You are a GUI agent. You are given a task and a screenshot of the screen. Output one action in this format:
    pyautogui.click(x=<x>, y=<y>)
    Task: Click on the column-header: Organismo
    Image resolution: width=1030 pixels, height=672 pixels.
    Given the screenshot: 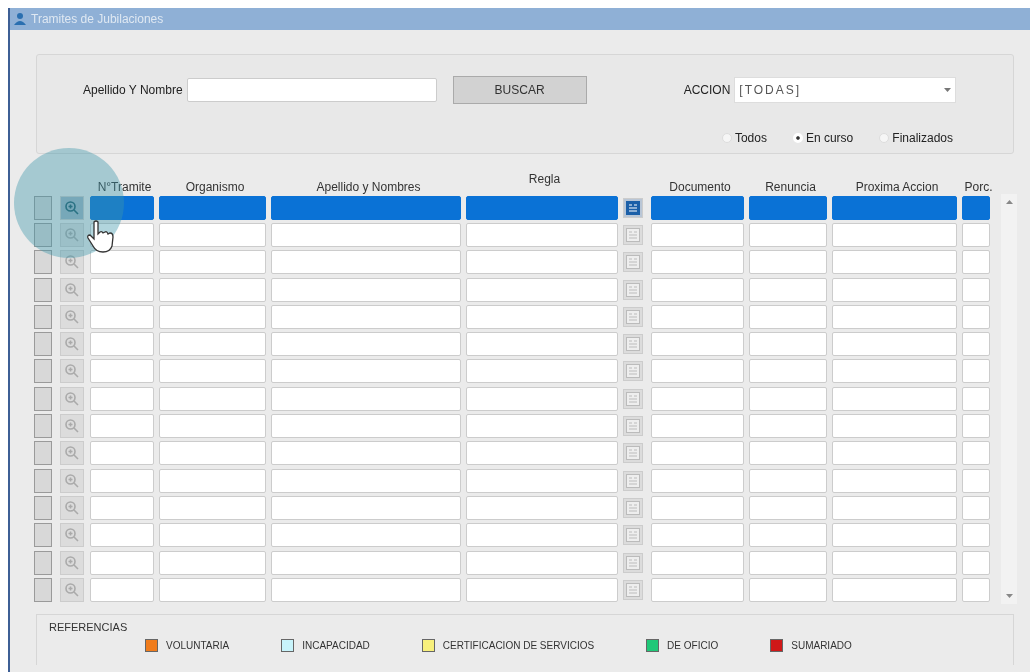 What is the action you would take?
    pyautogui.click(x=215, y=187)
    